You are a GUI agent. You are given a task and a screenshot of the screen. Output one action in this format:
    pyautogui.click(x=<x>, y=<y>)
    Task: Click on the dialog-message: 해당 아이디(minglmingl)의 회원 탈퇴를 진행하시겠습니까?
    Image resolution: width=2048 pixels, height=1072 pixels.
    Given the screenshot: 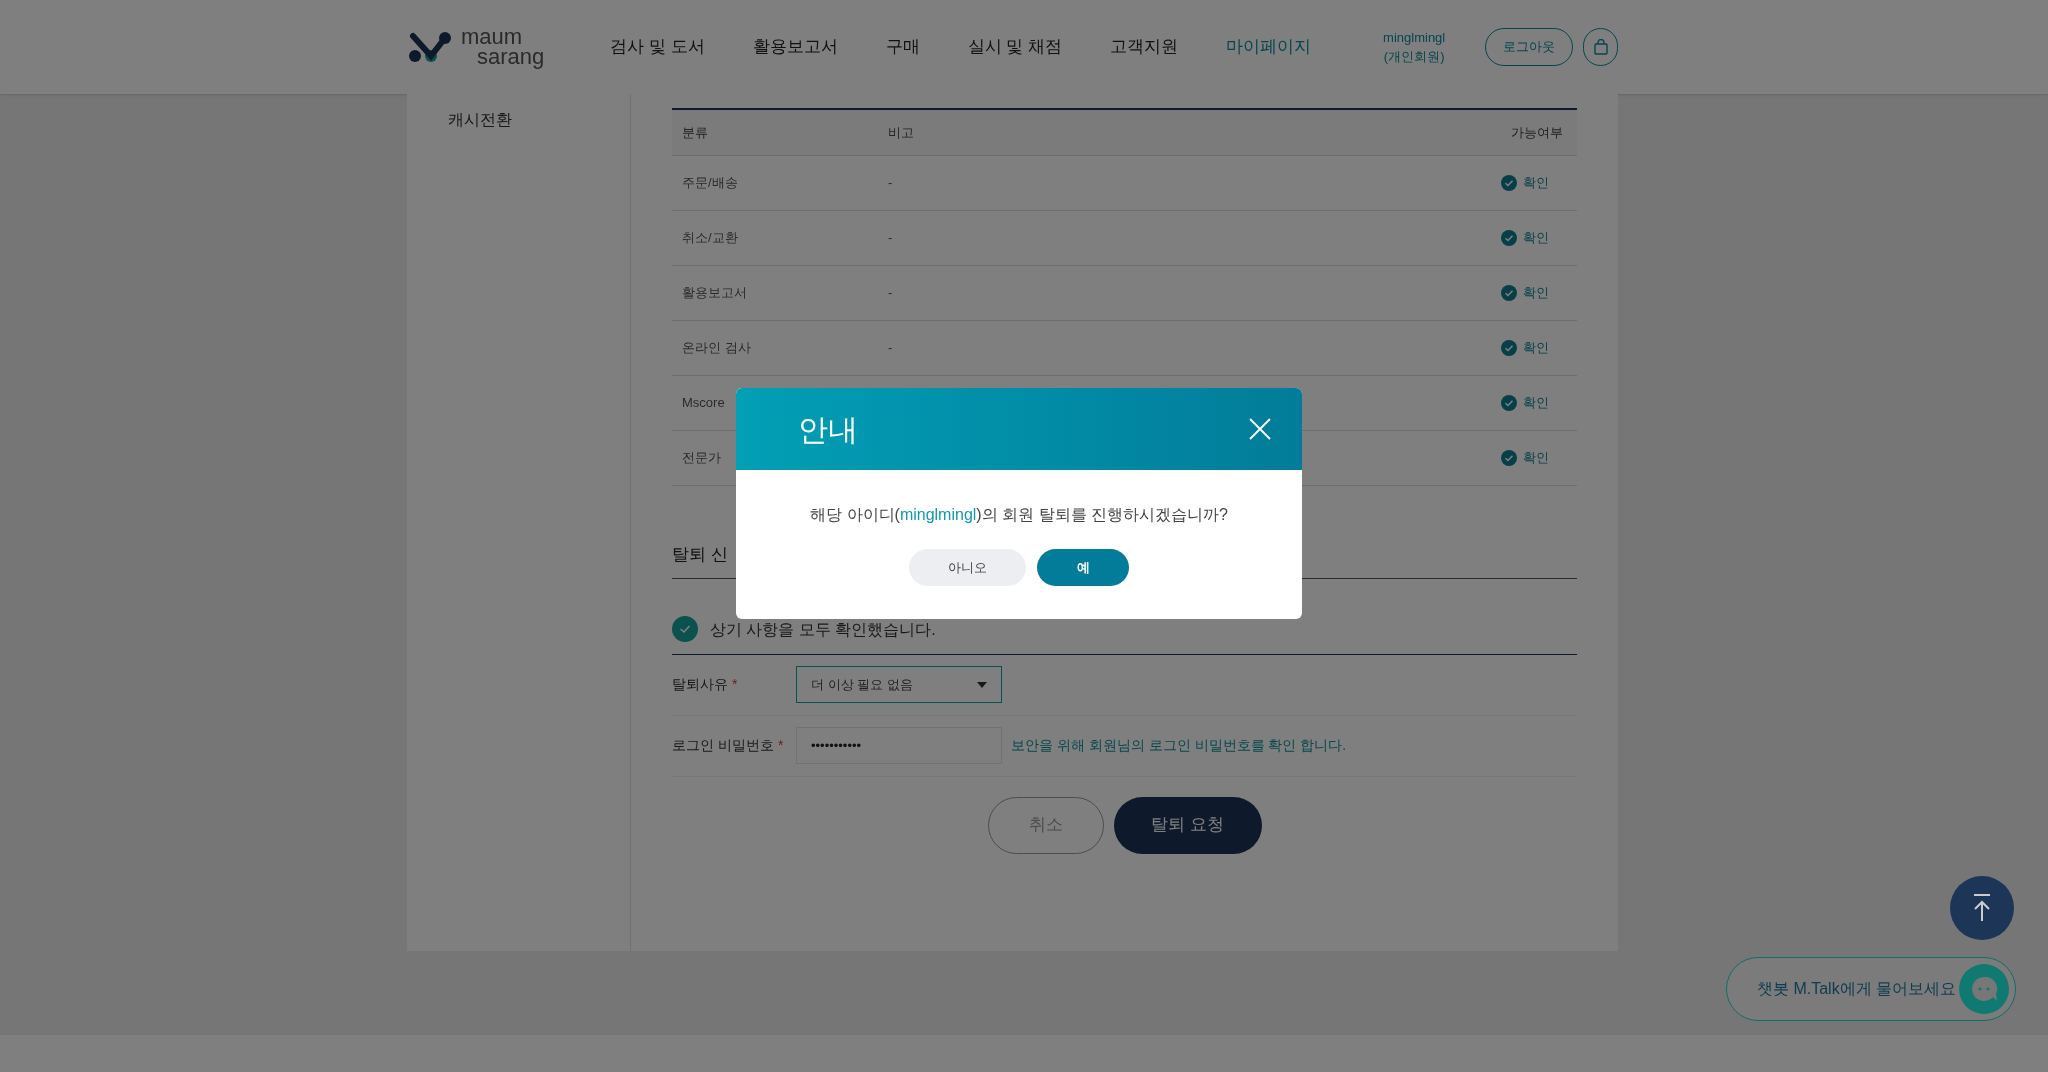 What is the action you would take?
    pyautogui.click(x=1019, y=515)
    